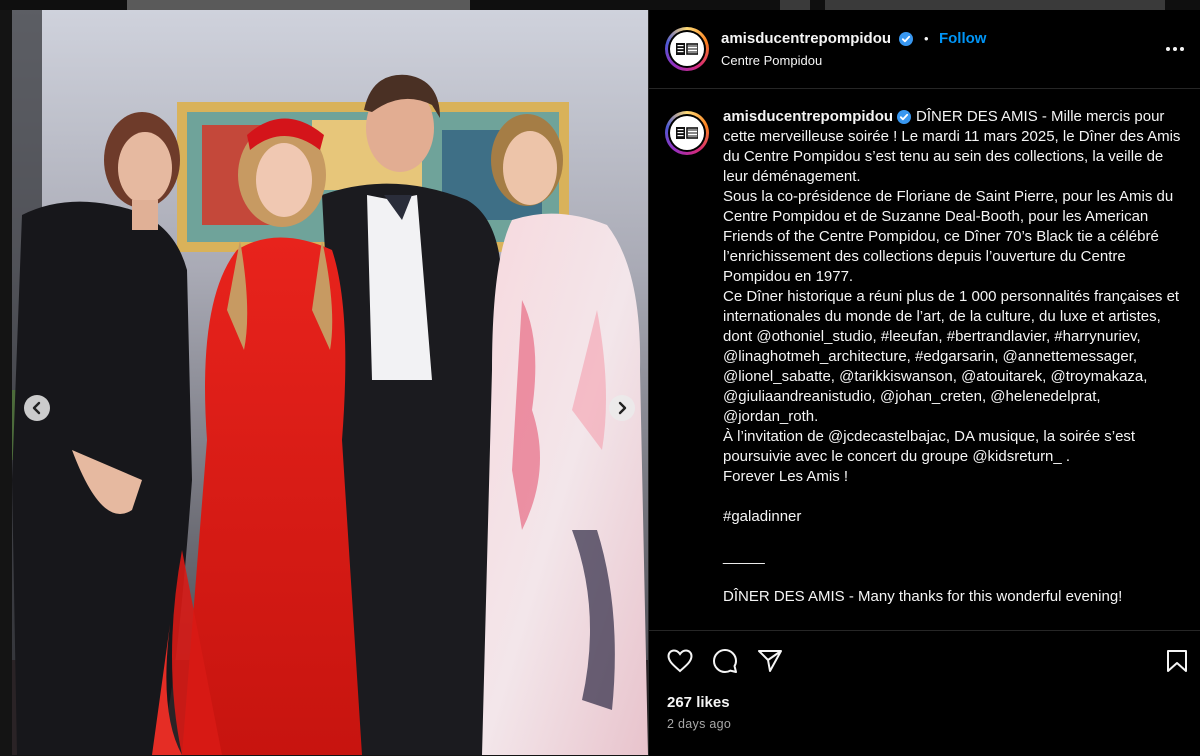 Image resolution: width=1200 pixels, height=756 pixels. I want to click on more-options-icon, so click(1175, 49).